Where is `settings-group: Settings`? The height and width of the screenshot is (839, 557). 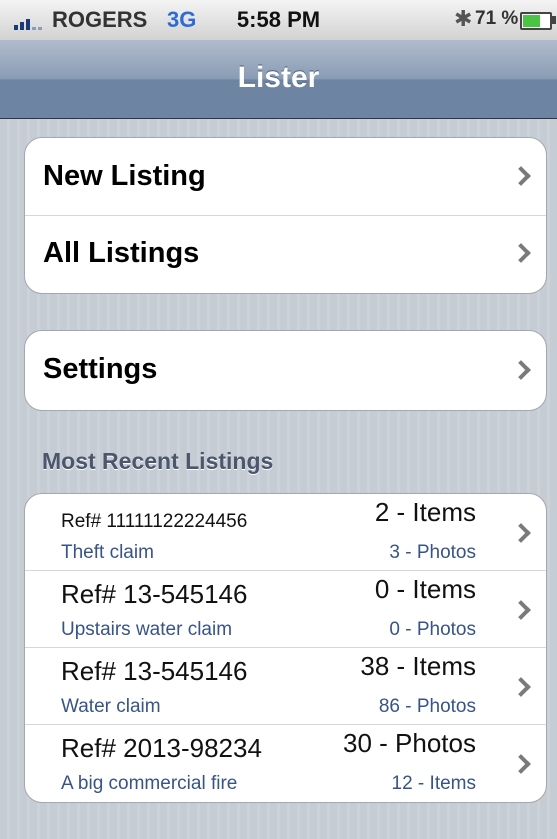
settings-group: Settings is located at coordinates (285, 370).